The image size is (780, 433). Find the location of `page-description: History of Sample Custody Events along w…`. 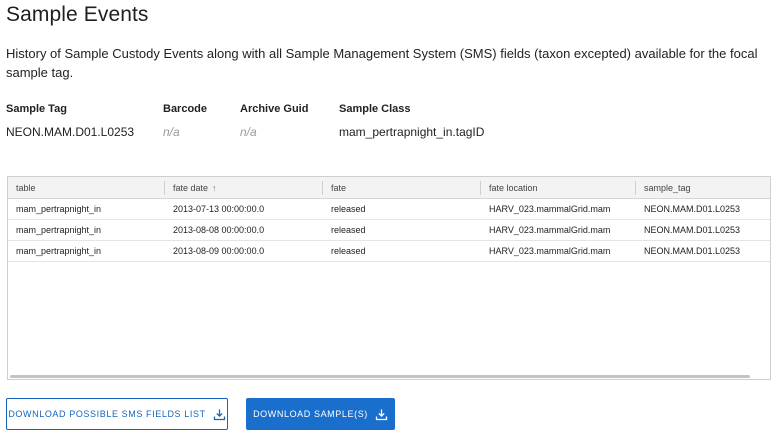

page-description: History of Sample Custody Events along w… is located at coordinates (382, 63).